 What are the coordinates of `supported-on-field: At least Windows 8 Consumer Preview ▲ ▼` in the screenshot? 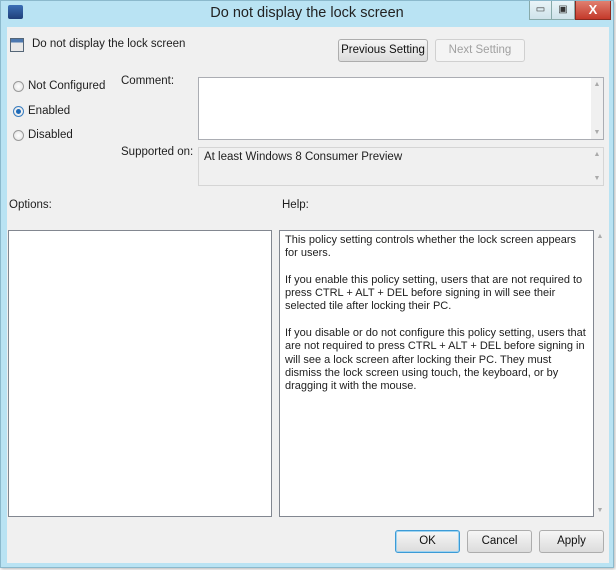 It's located at (401, 166).